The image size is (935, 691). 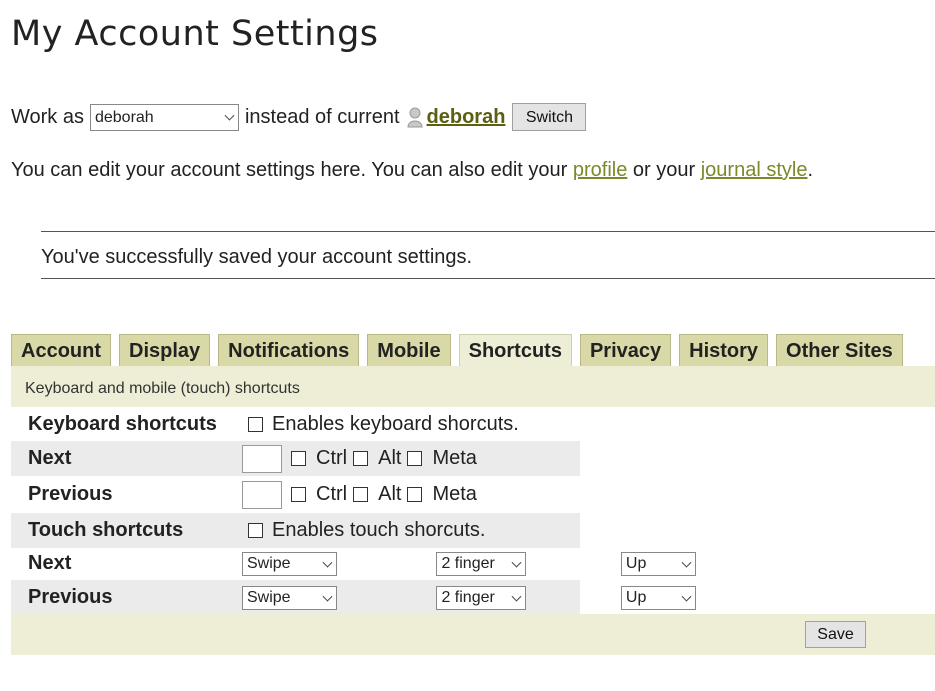 I want to click on touch-next-row: Next Swipe 2 finger Up, so click(x=353, y=563).